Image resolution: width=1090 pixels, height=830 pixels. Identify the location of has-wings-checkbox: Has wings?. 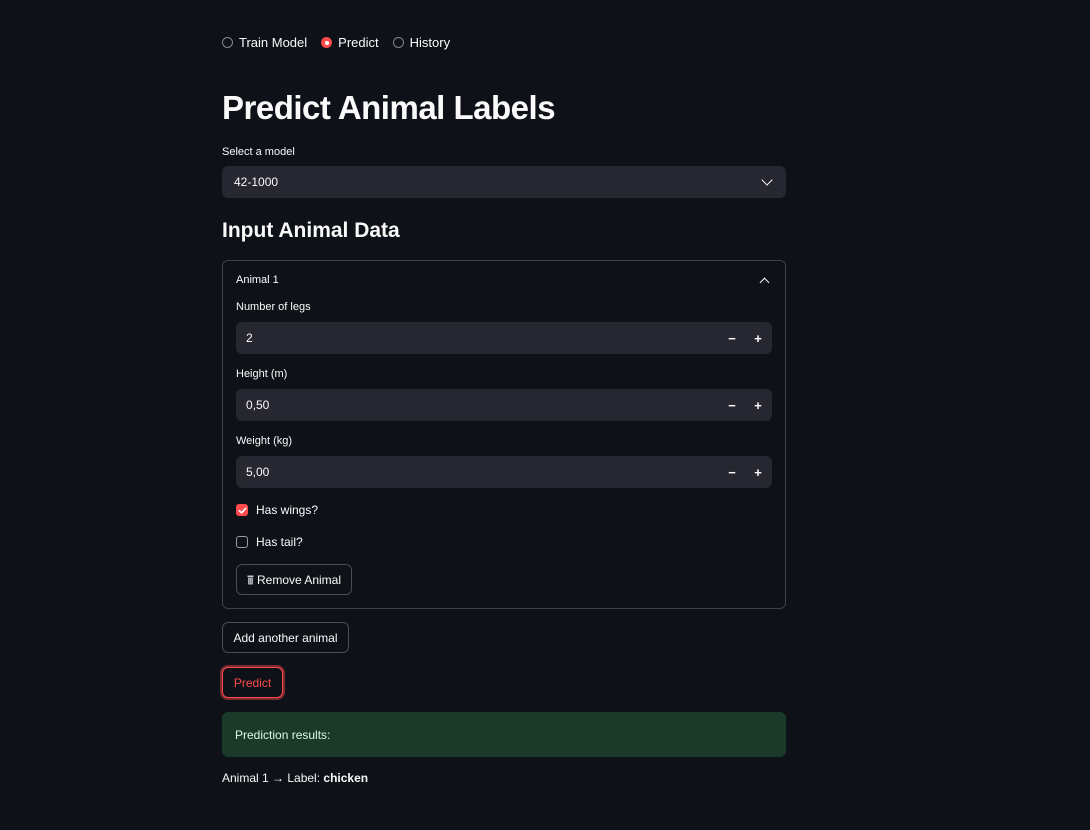
(277, 510).